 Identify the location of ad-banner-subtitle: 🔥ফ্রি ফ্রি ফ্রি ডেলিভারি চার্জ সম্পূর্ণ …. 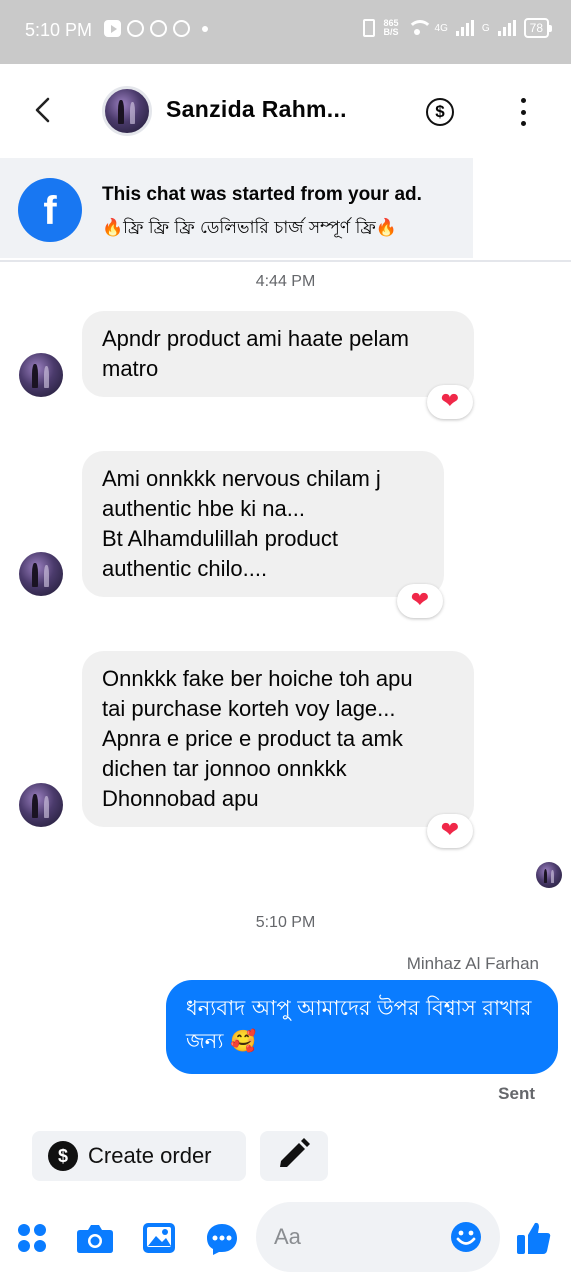
(249, 228).